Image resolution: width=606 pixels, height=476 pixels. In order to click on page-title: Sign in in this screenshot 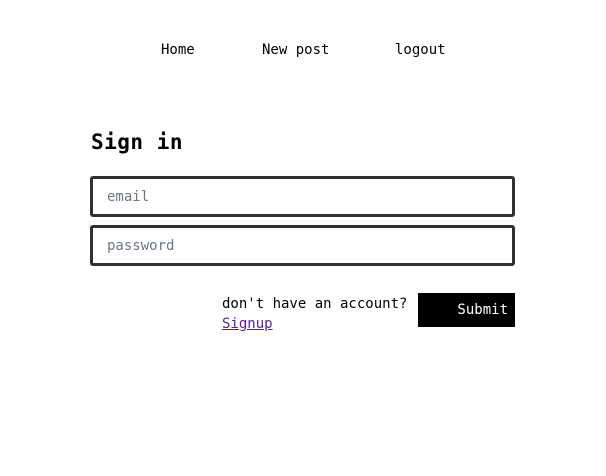, I will do `click(137, 142)`.